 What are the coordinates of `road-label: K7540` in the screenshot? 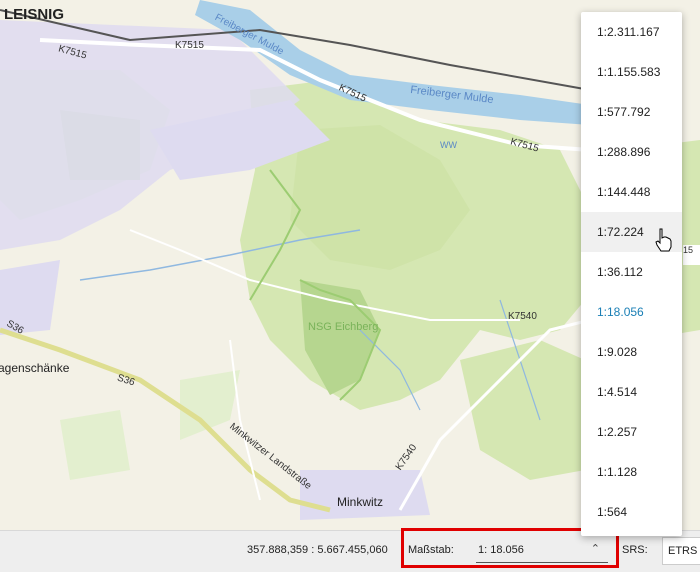 It's located at (522, 316).